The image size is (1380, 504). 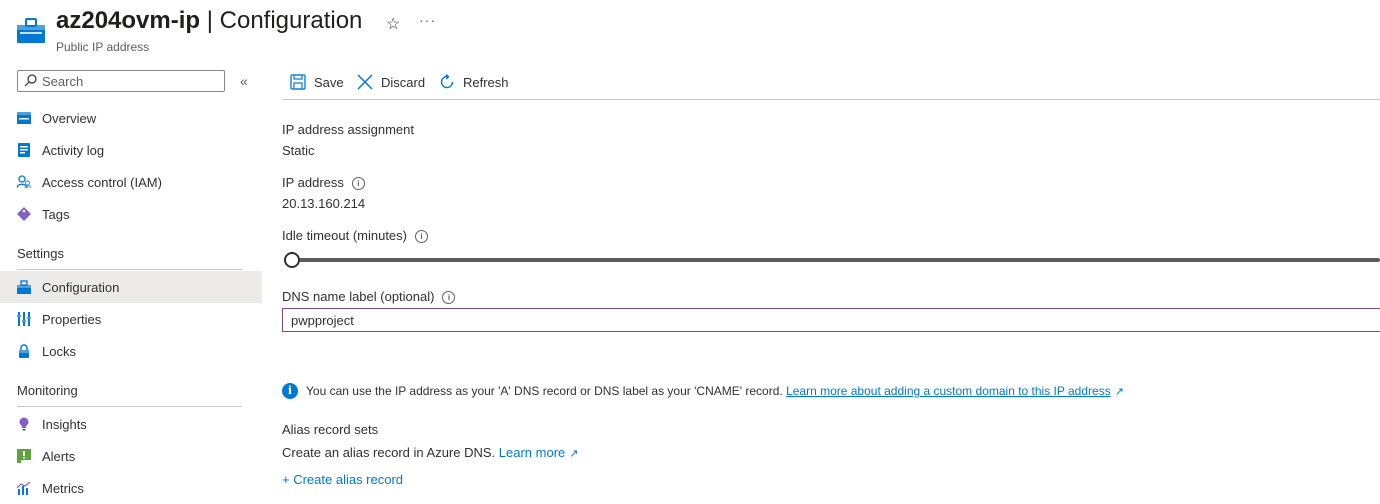 What do you see at coordinates (831, 320) in the screenshot?
I see `dns-name-input` at bounding box center [831, 320].